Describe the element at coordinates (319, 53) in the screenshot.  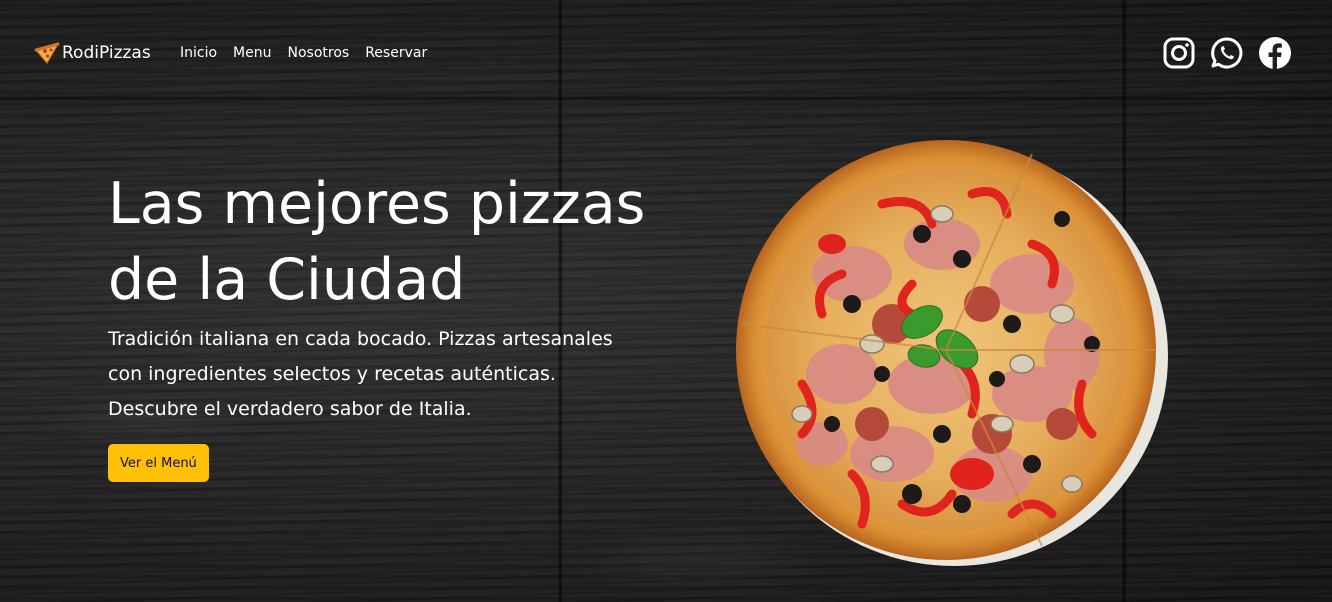
I see `nav-link-nosotros: Nosotros` at that location.